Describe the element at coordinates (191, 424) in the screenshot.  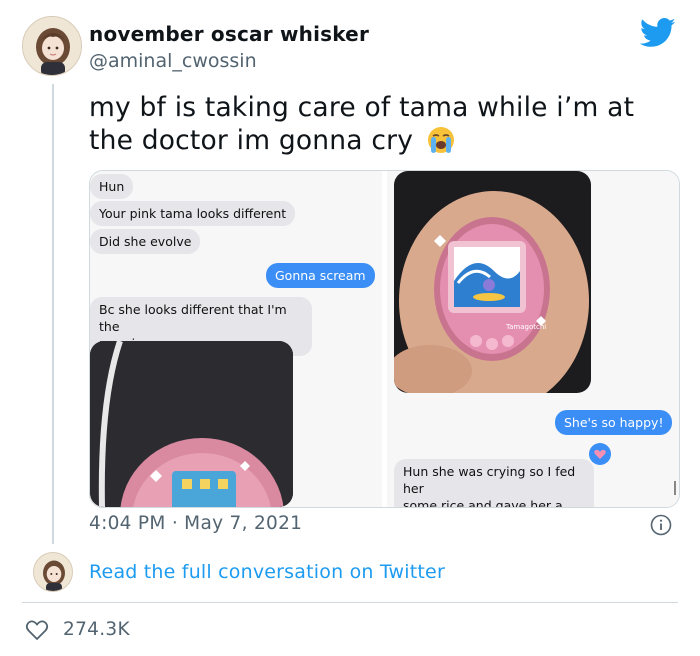
I see `tamagotchi-photo` at that location.